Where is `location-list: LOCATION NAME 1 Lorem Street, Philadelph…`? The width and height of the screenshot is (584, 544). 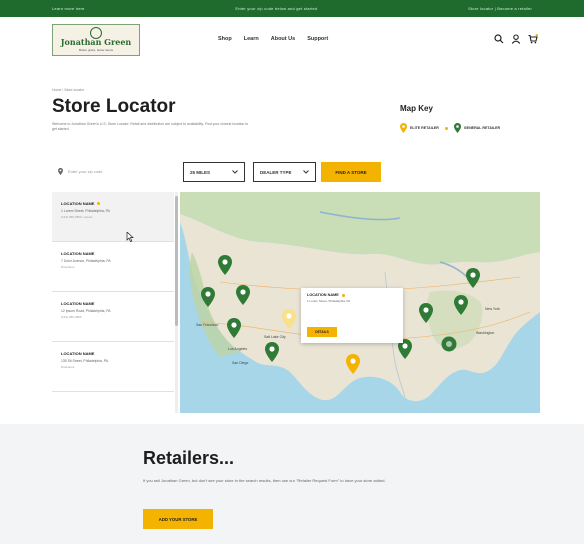
location-list: LOCATION NAME 1 Lorem Street, Philadelph… is located at coordinates (113, 302).